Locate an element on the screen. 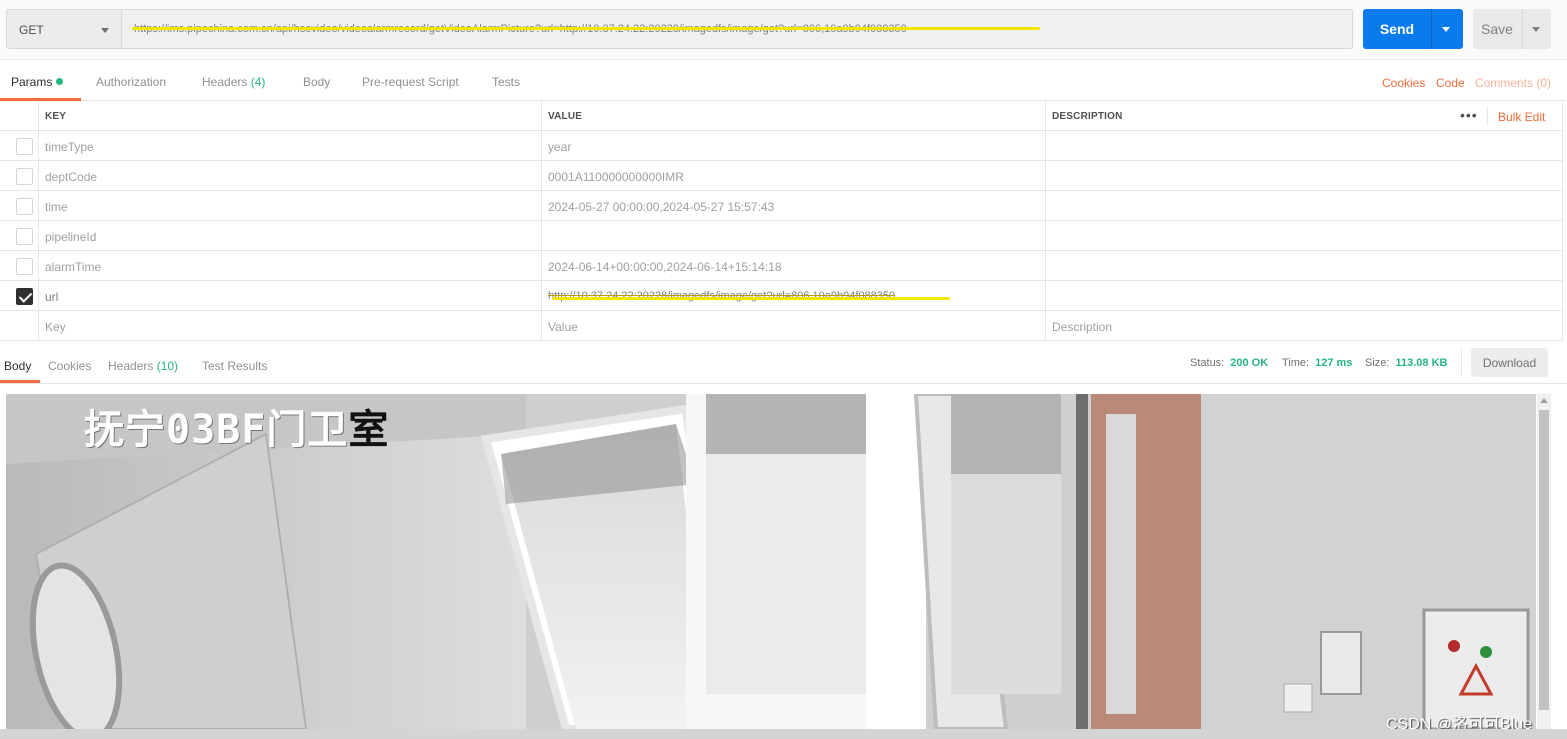 This screenshot has width=1567, height=739. save-button: Save is located at coordinates (1512, 29).